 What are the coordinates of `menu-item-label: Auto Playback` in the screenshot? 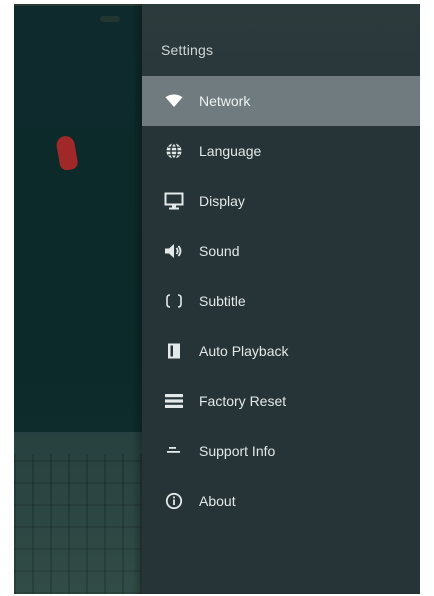 It's located at (244, 351).